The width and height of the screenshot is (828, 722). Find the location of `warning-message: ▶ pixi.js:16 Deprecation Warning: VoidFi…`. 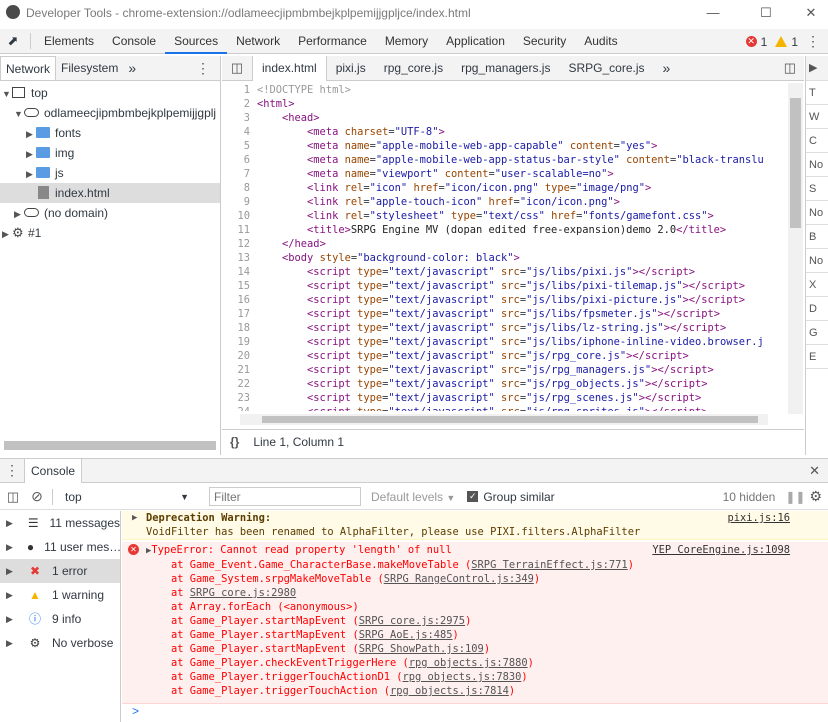

warning-message: ▶ pixi.js:16 Deprecation Warning: VoidFi… is located at coordinates (475, 525).